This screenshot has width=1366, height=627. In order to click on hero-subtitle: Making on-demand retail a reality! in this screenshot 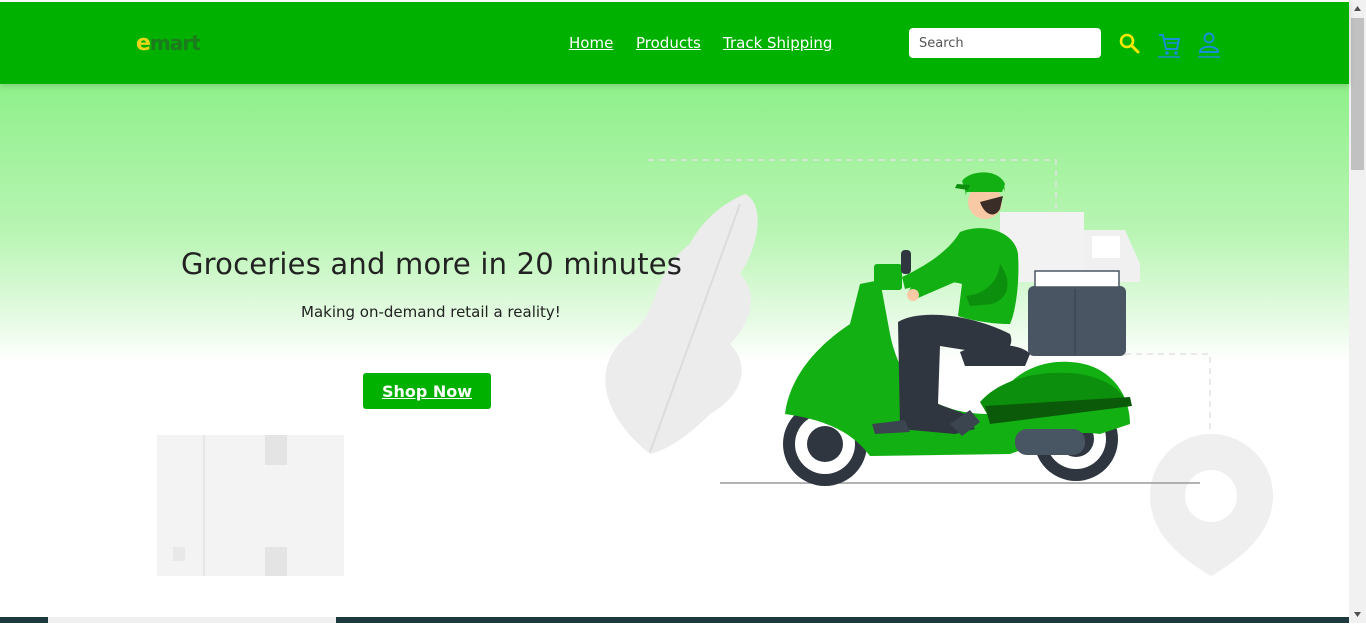, I will do `click(431, 312)`.